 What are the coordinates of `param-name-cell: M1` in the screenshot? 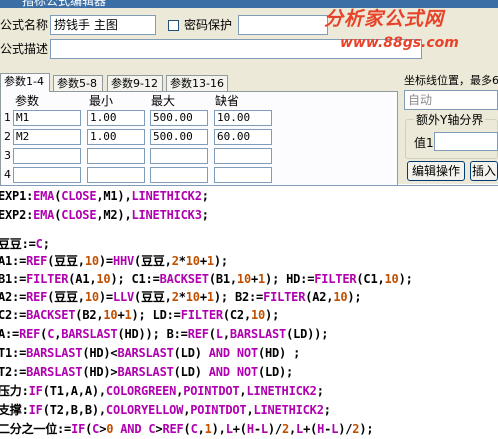 It's located at (47, 118).